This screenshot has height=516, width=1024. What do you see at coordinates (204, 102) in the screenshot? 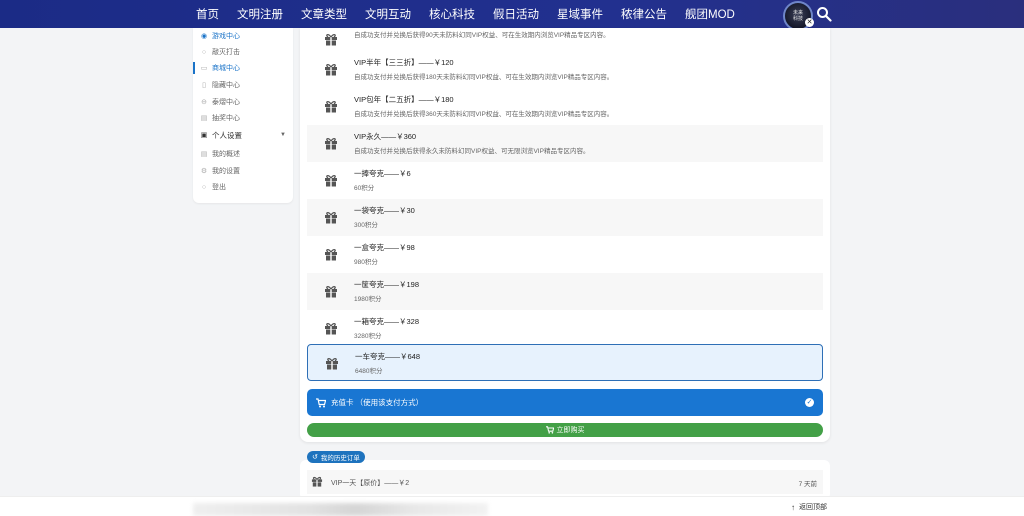
I see `clock-icon: ⊖` at bounding box center [204, 102].